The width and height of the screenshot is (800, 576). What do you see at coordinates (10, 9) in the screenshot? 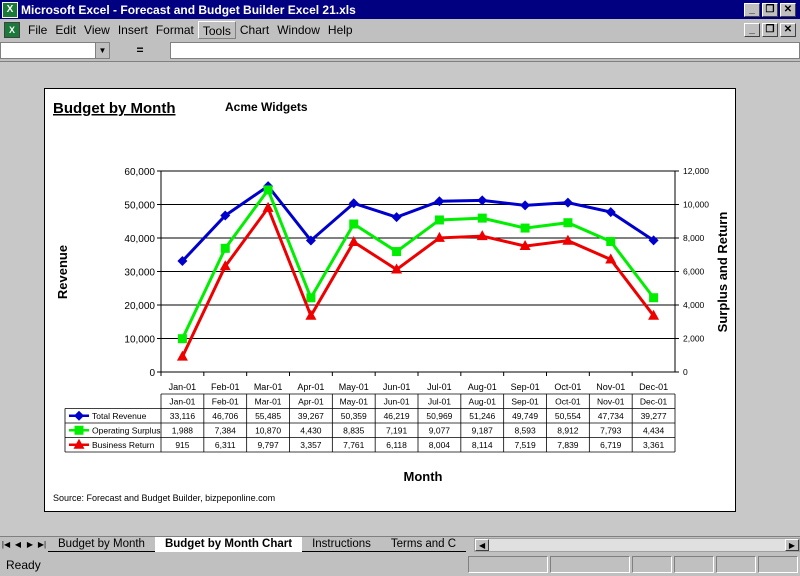
I see `excel-app-icon: X` at bounding box center [10, 9].